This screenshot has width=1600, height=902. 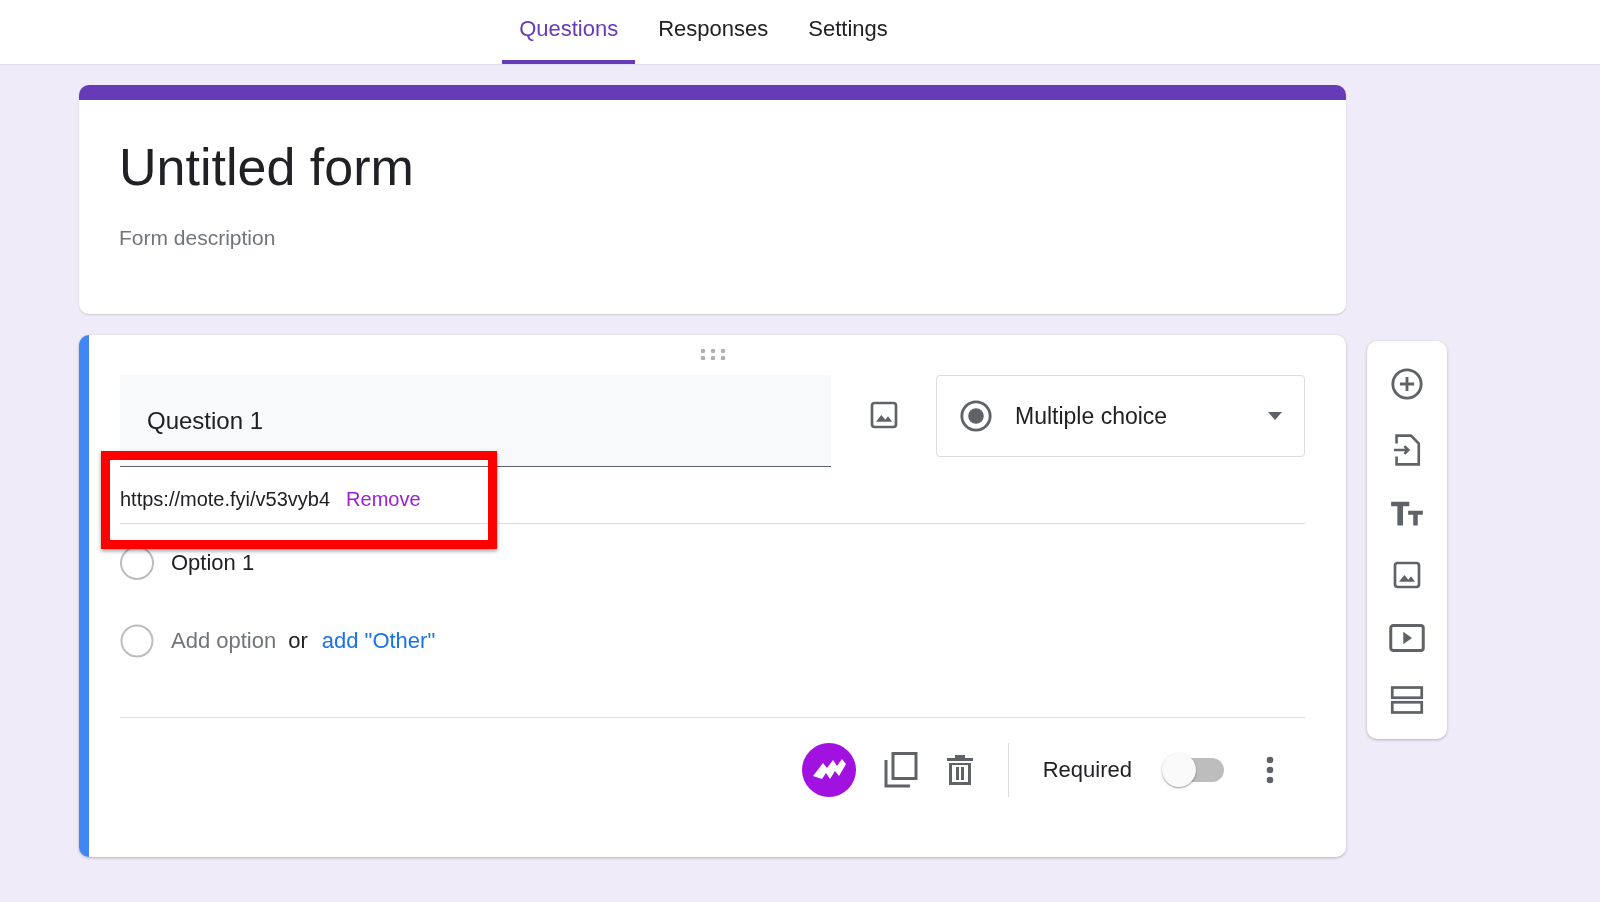 I want to click on required-label: Required, so click(x=1087, y=770).